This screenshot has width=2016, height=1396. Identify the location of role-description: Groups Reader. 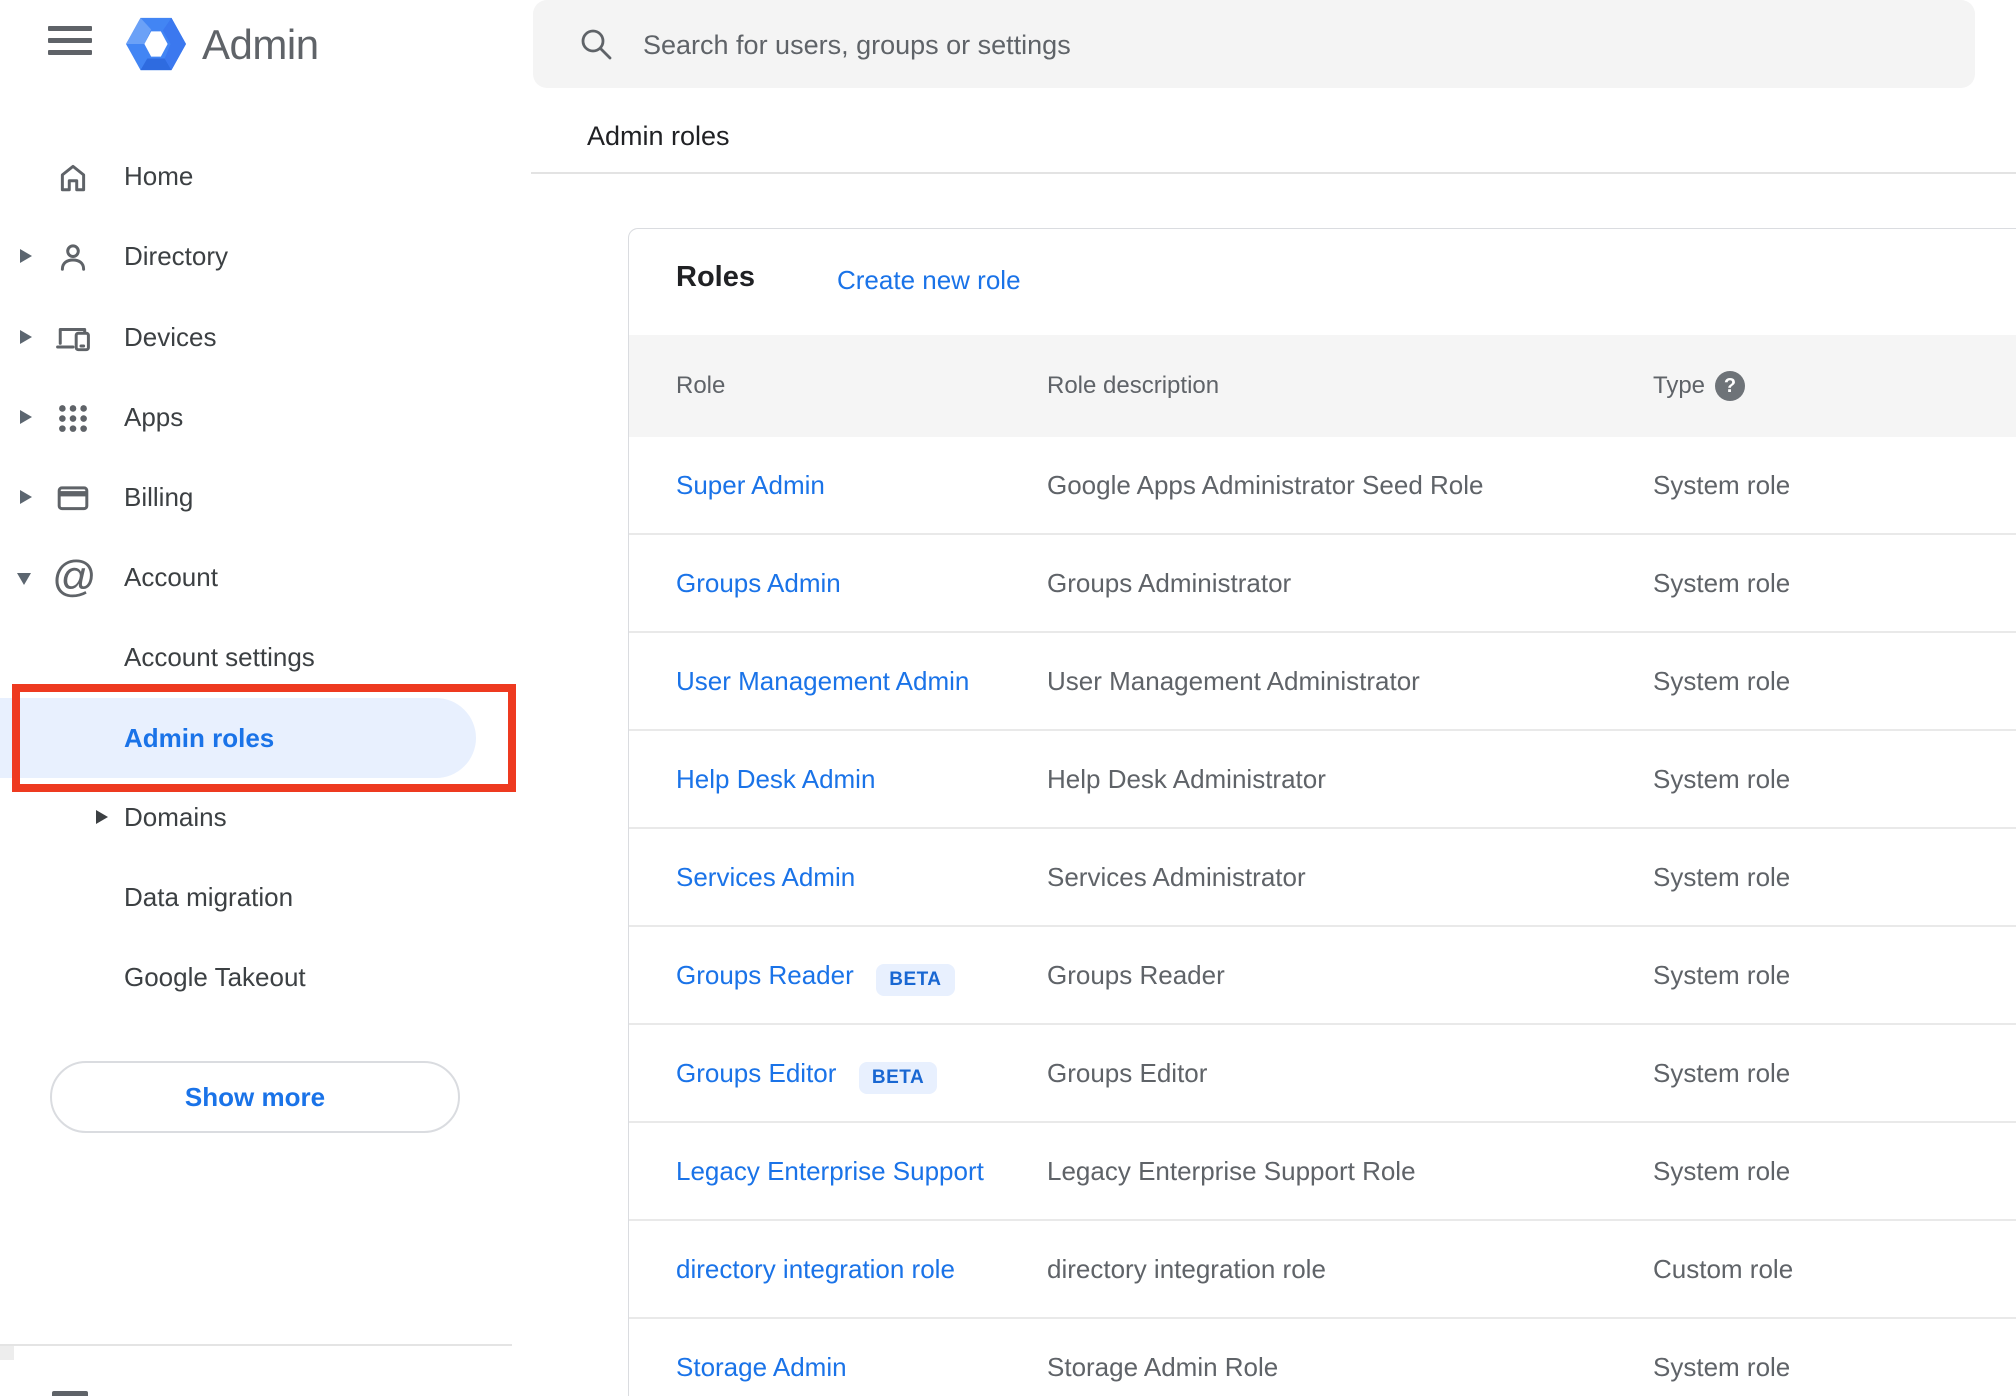
(1136, 975).